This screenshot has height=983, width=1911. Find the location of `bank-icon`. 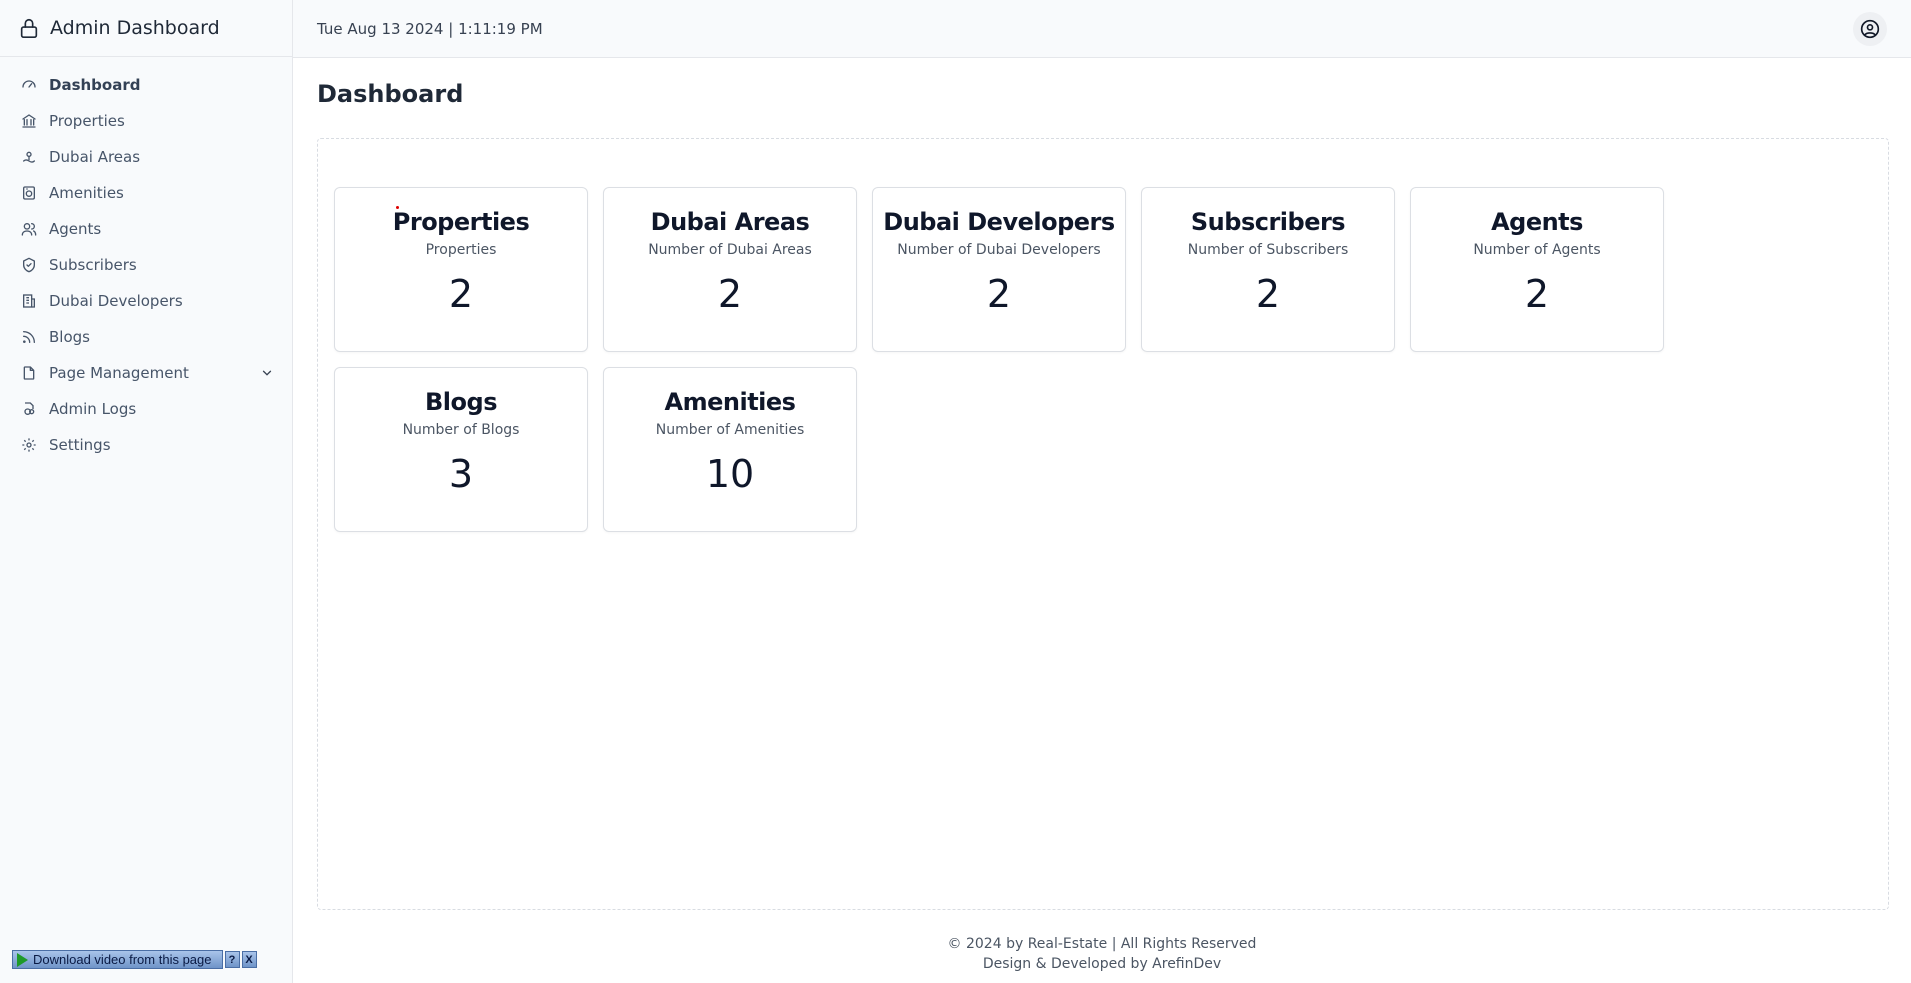

bank-icon is located at coordinates (29, 121).